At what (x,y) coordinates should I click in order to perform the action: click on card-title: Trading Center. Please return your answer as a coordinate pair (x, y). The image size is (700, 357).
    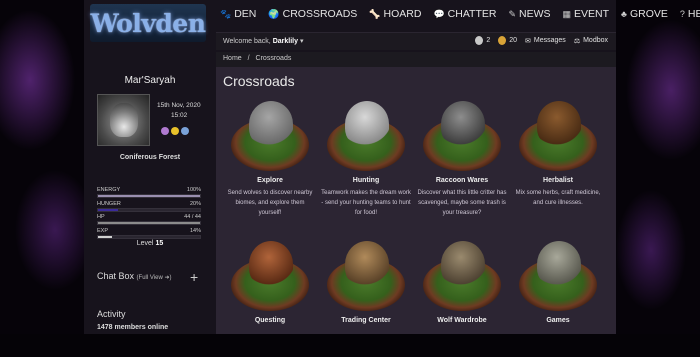
    Looking at the image, I should click on (366, 320).